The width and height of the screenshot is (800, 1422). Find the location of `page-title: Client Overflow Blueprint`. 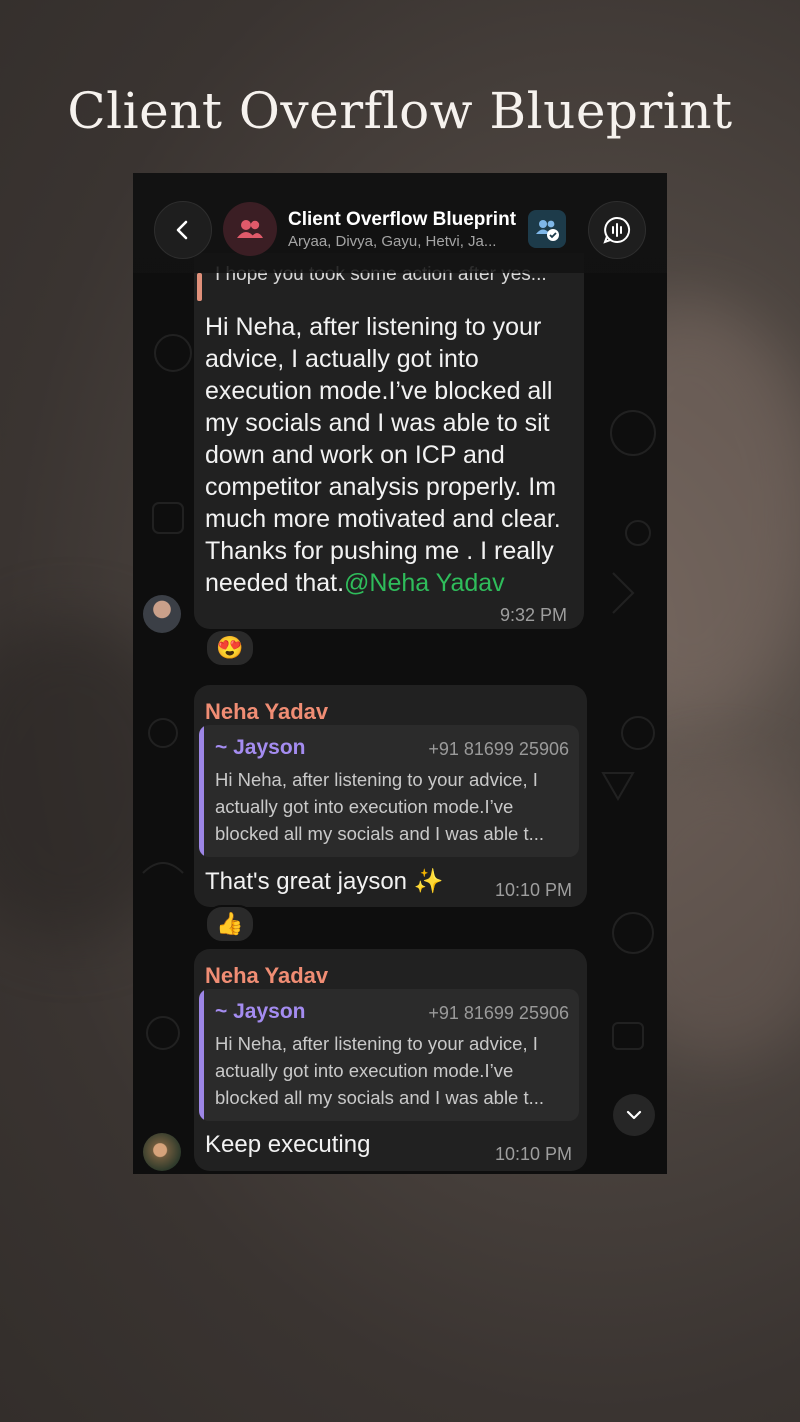

page-title: Client Overflow Blueprint is located at coordinates (400, 111).